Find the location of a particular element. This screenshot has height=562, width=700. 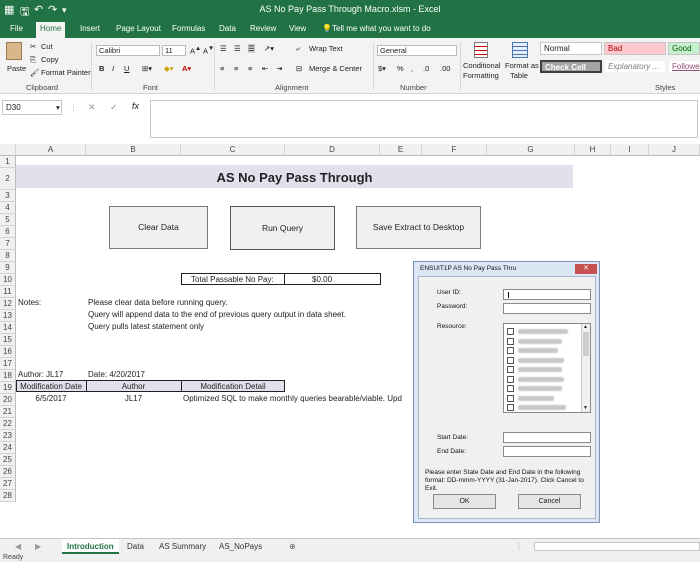

scroll-down-icon: ▼ is located at coordinates (585, 408).